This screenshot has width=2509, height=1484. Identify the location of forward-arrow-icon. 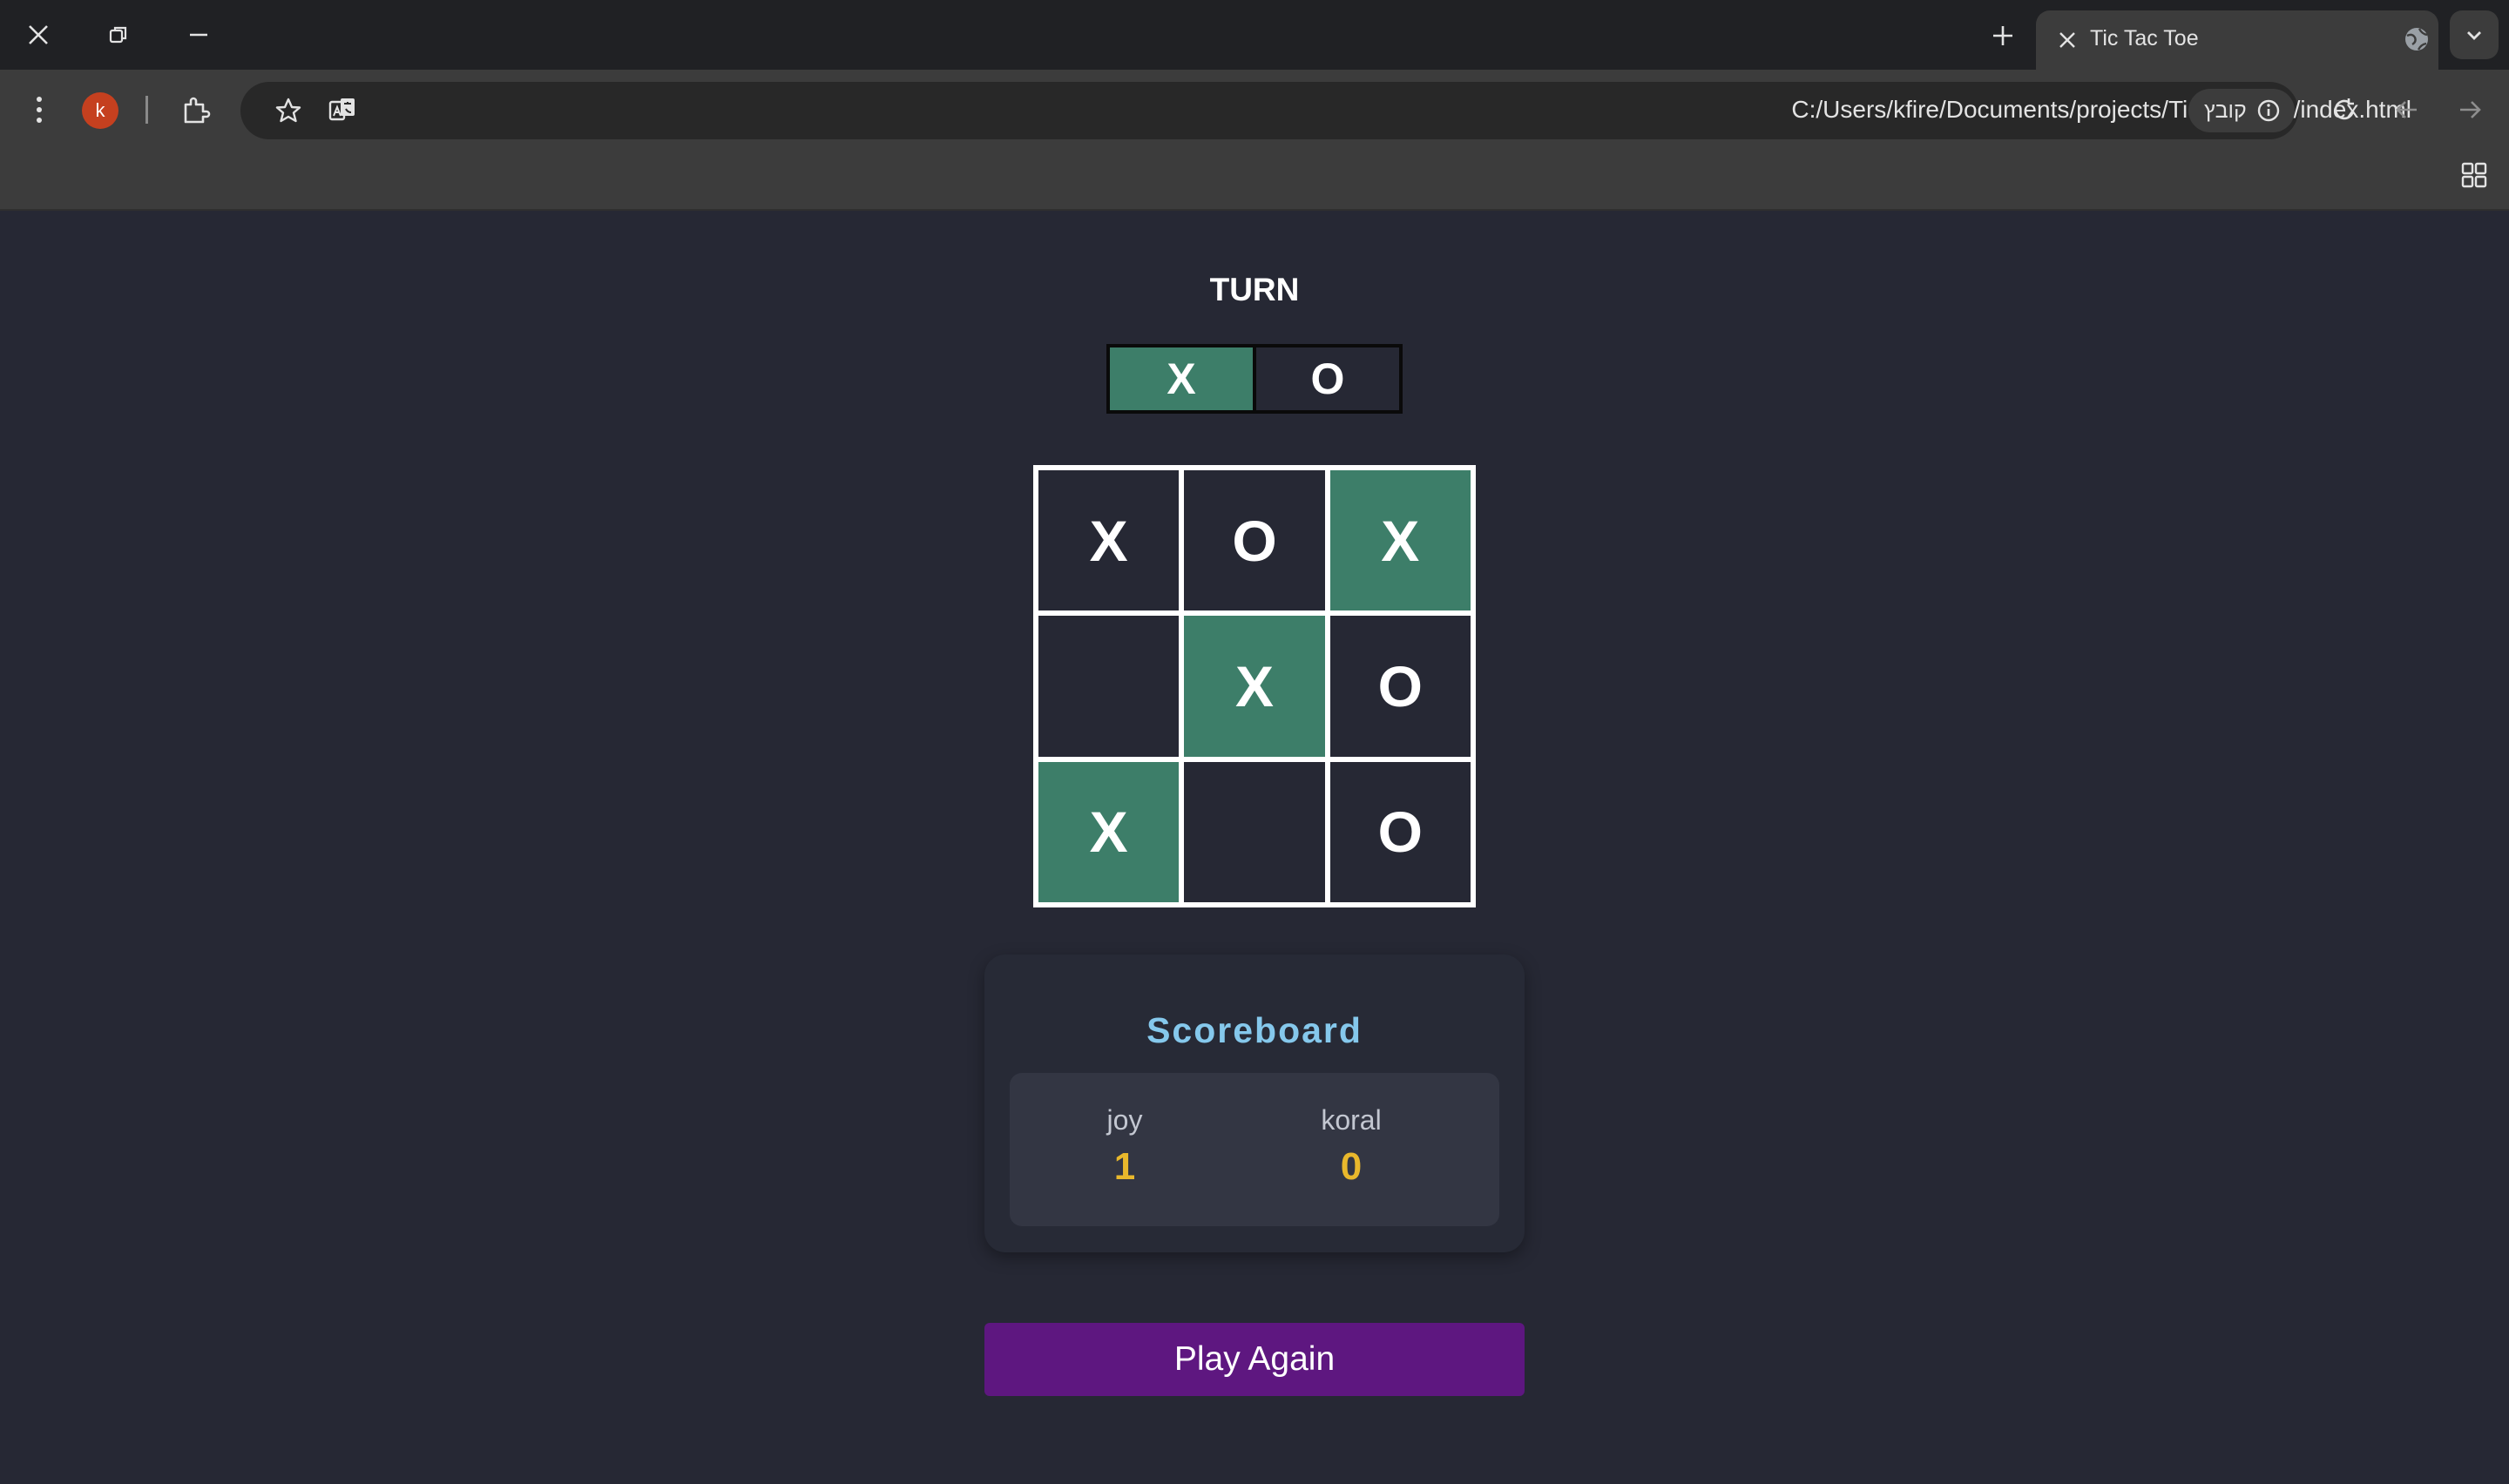
(2470, 110).